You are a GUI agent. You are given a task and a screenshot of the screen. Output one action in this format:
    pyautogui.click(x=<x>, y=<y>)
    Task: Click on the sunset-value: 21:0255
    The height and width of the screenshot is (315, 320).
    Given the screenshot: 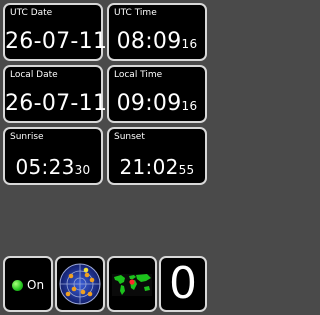 What is the action you would take?
    pyautogui.click(x=157, y=167)
    